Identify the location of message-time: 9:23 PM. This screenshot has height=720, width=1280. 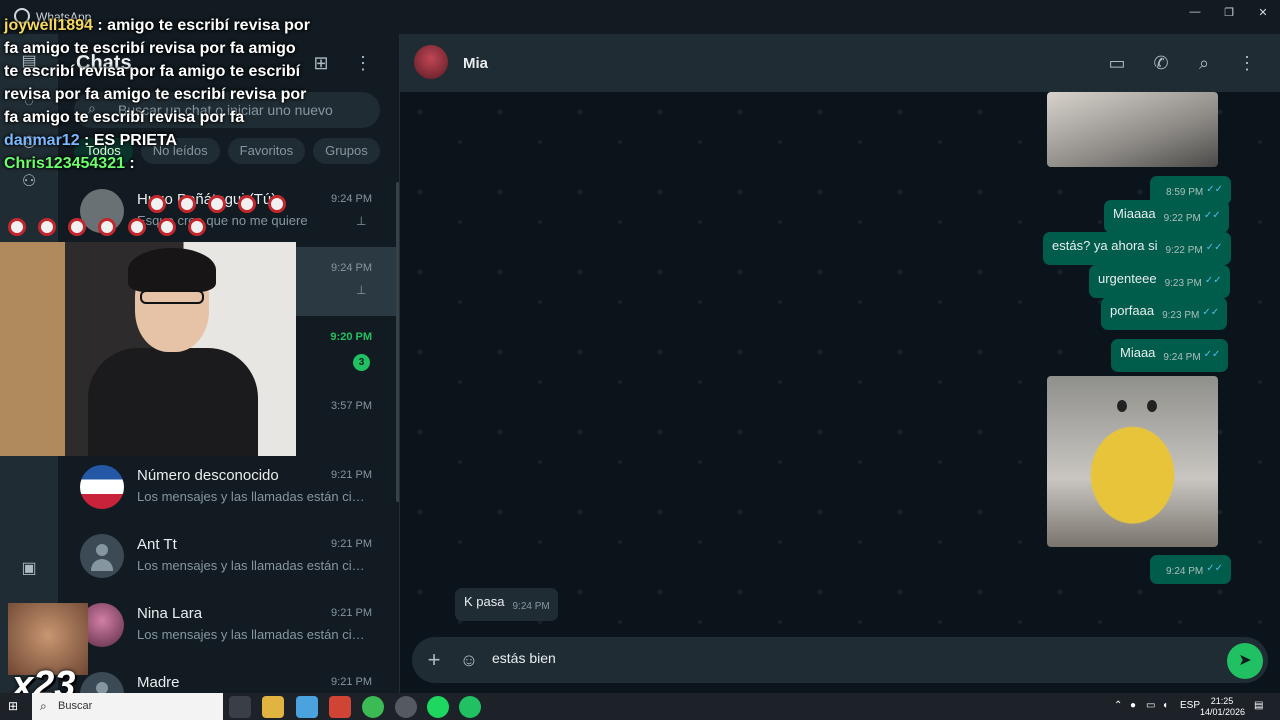
(1183, 283).